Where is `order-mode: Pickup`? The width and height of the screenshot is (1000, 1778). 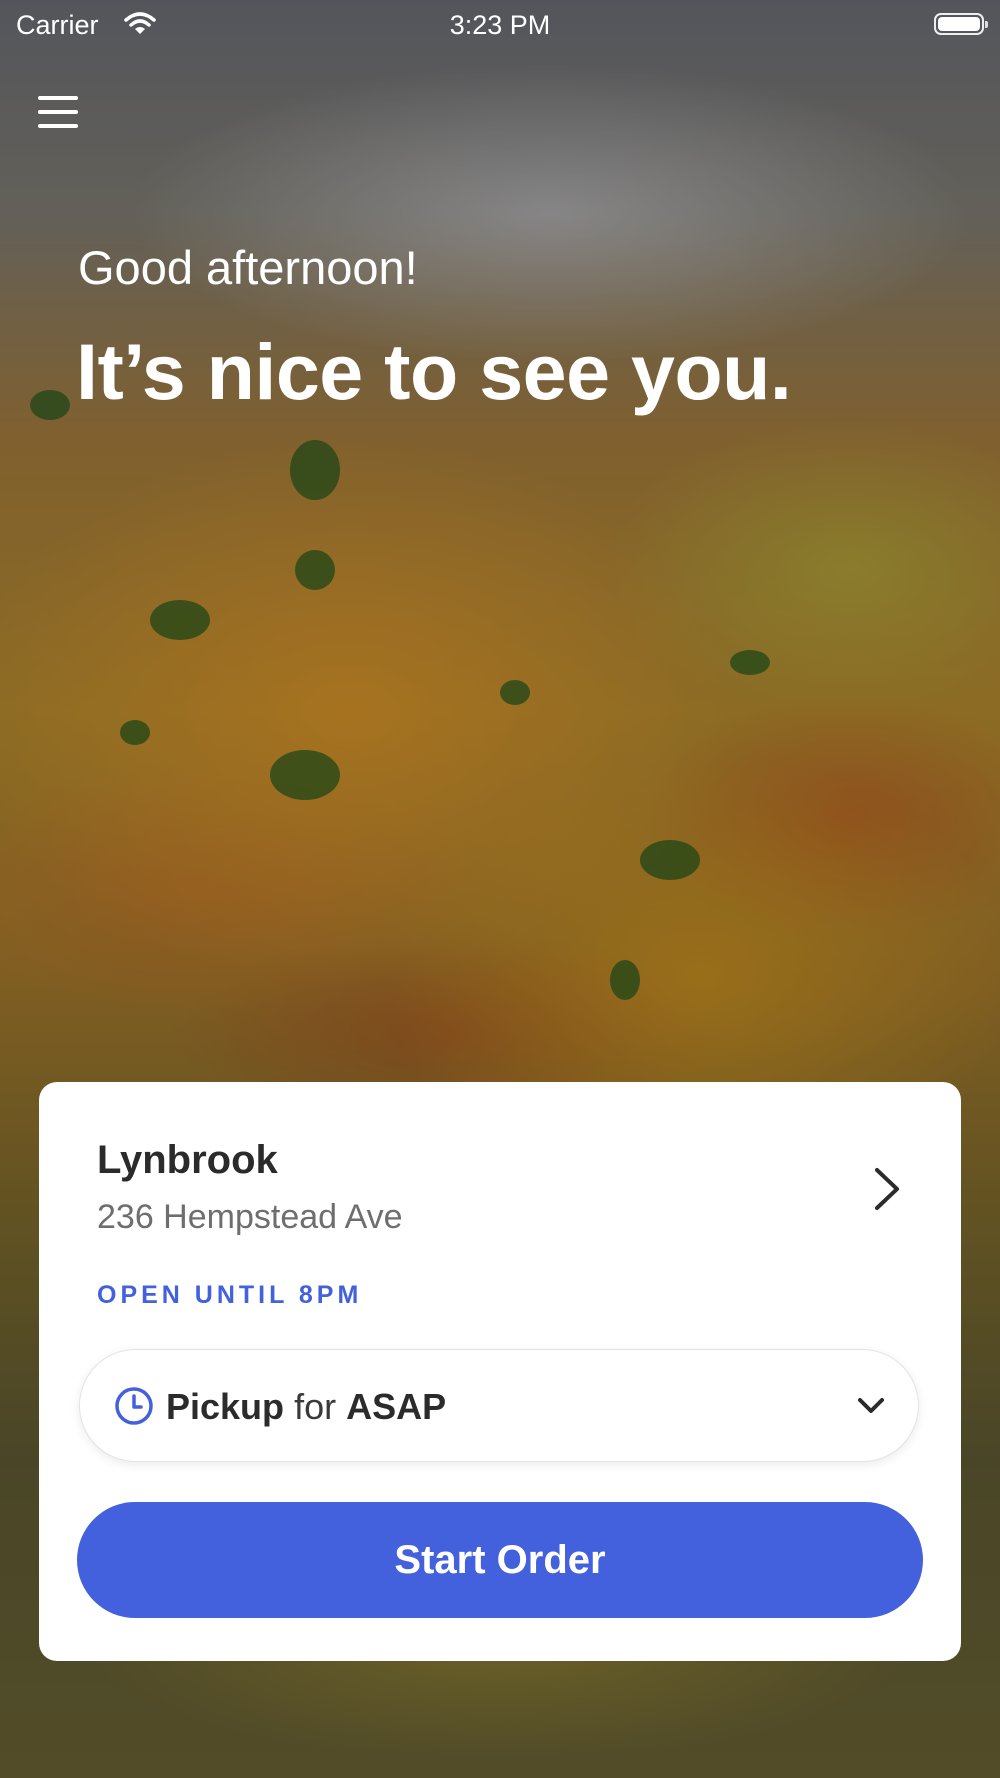 order-mode: Pickup is located at coordinates (225, 1406).